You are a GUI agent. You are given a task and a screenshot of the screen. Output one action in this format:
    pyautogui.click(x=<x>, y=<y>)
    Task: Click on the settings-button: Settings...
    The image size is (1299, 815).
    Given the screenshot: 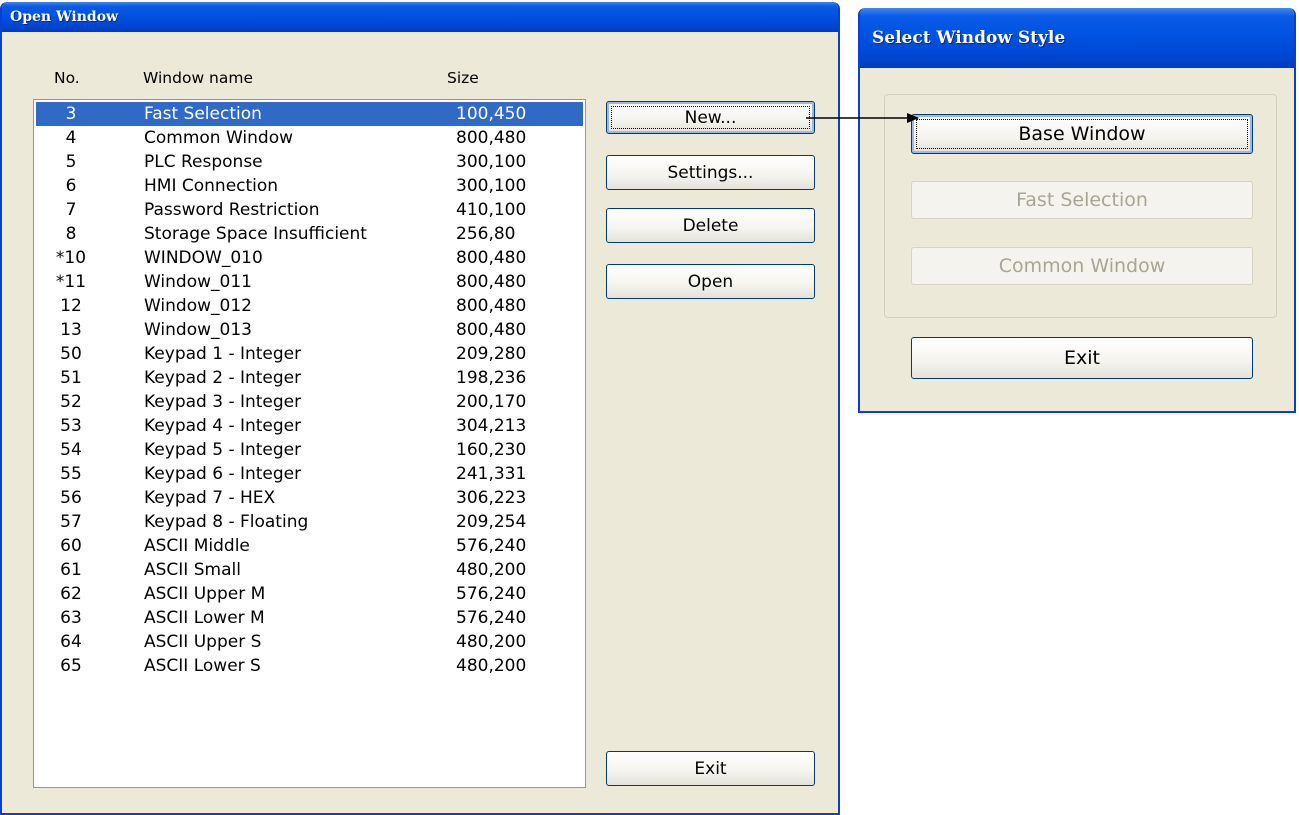 What is the action you would take?
    pyautogui.click(x=710, y=172)
    